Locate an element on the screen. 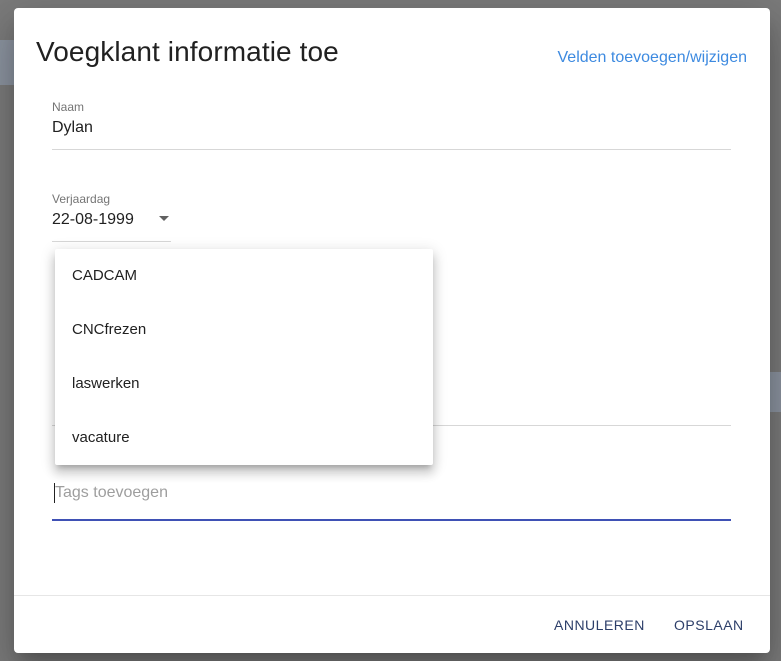  dialog-title: Voegklant informatie toe is located at coordinates (187, 51).